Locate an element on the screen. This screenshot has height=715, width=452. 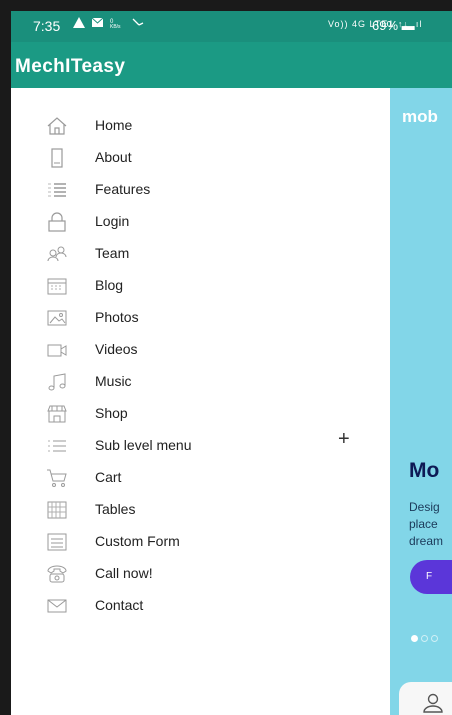
menu-item-label: Videos is located at coordinates (116, 349).